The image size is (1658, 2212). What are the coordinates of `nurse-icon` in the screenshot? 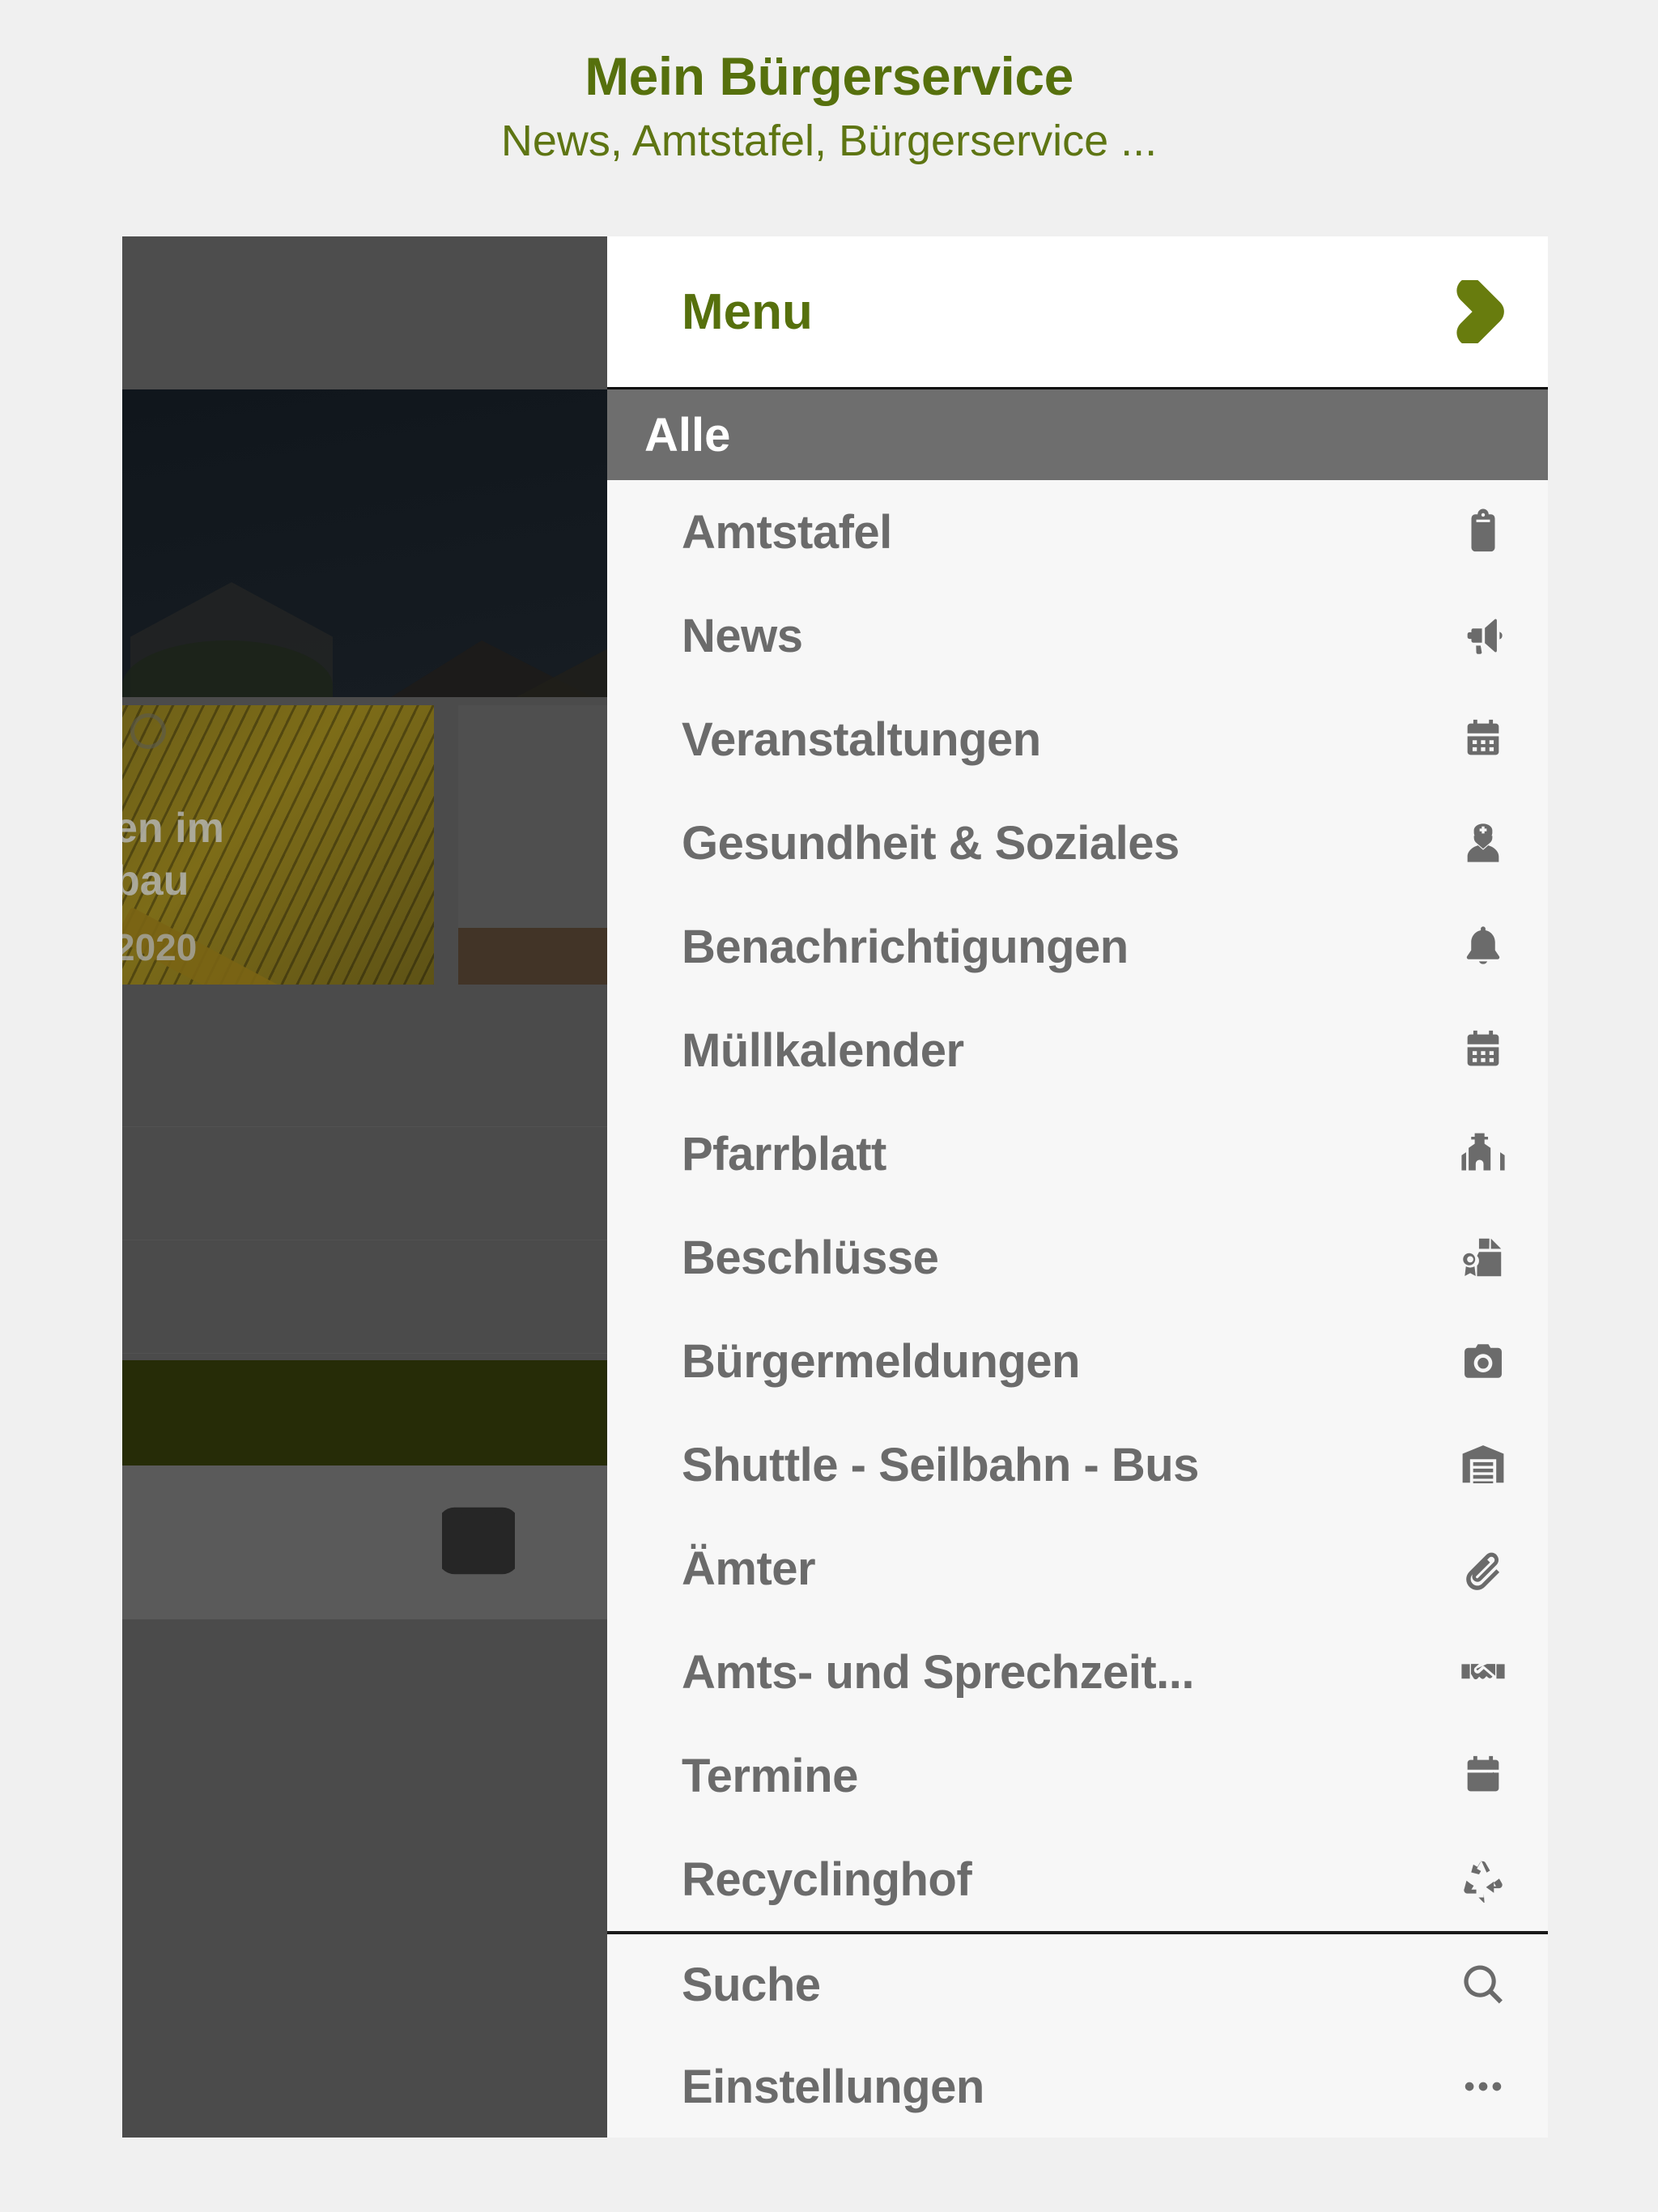 It's located at (1483, 843).